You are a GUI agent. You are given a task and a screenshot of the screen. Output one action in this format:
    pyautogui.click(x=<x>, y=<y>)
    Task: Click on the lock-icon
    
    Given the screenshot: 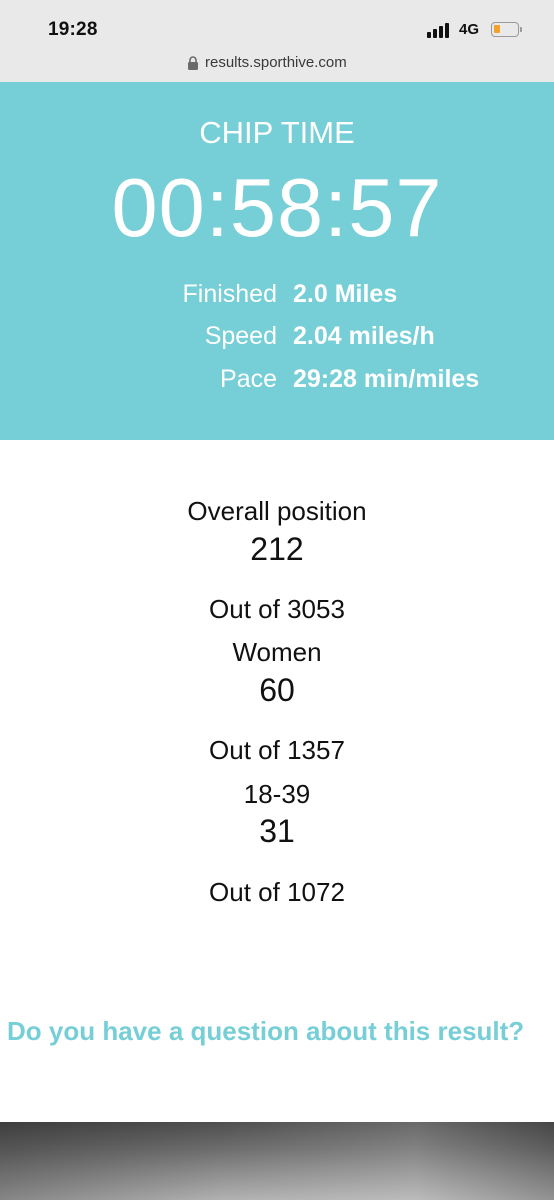 What is the action you would take?
    pyautogui.click(x=193, y=63)
    